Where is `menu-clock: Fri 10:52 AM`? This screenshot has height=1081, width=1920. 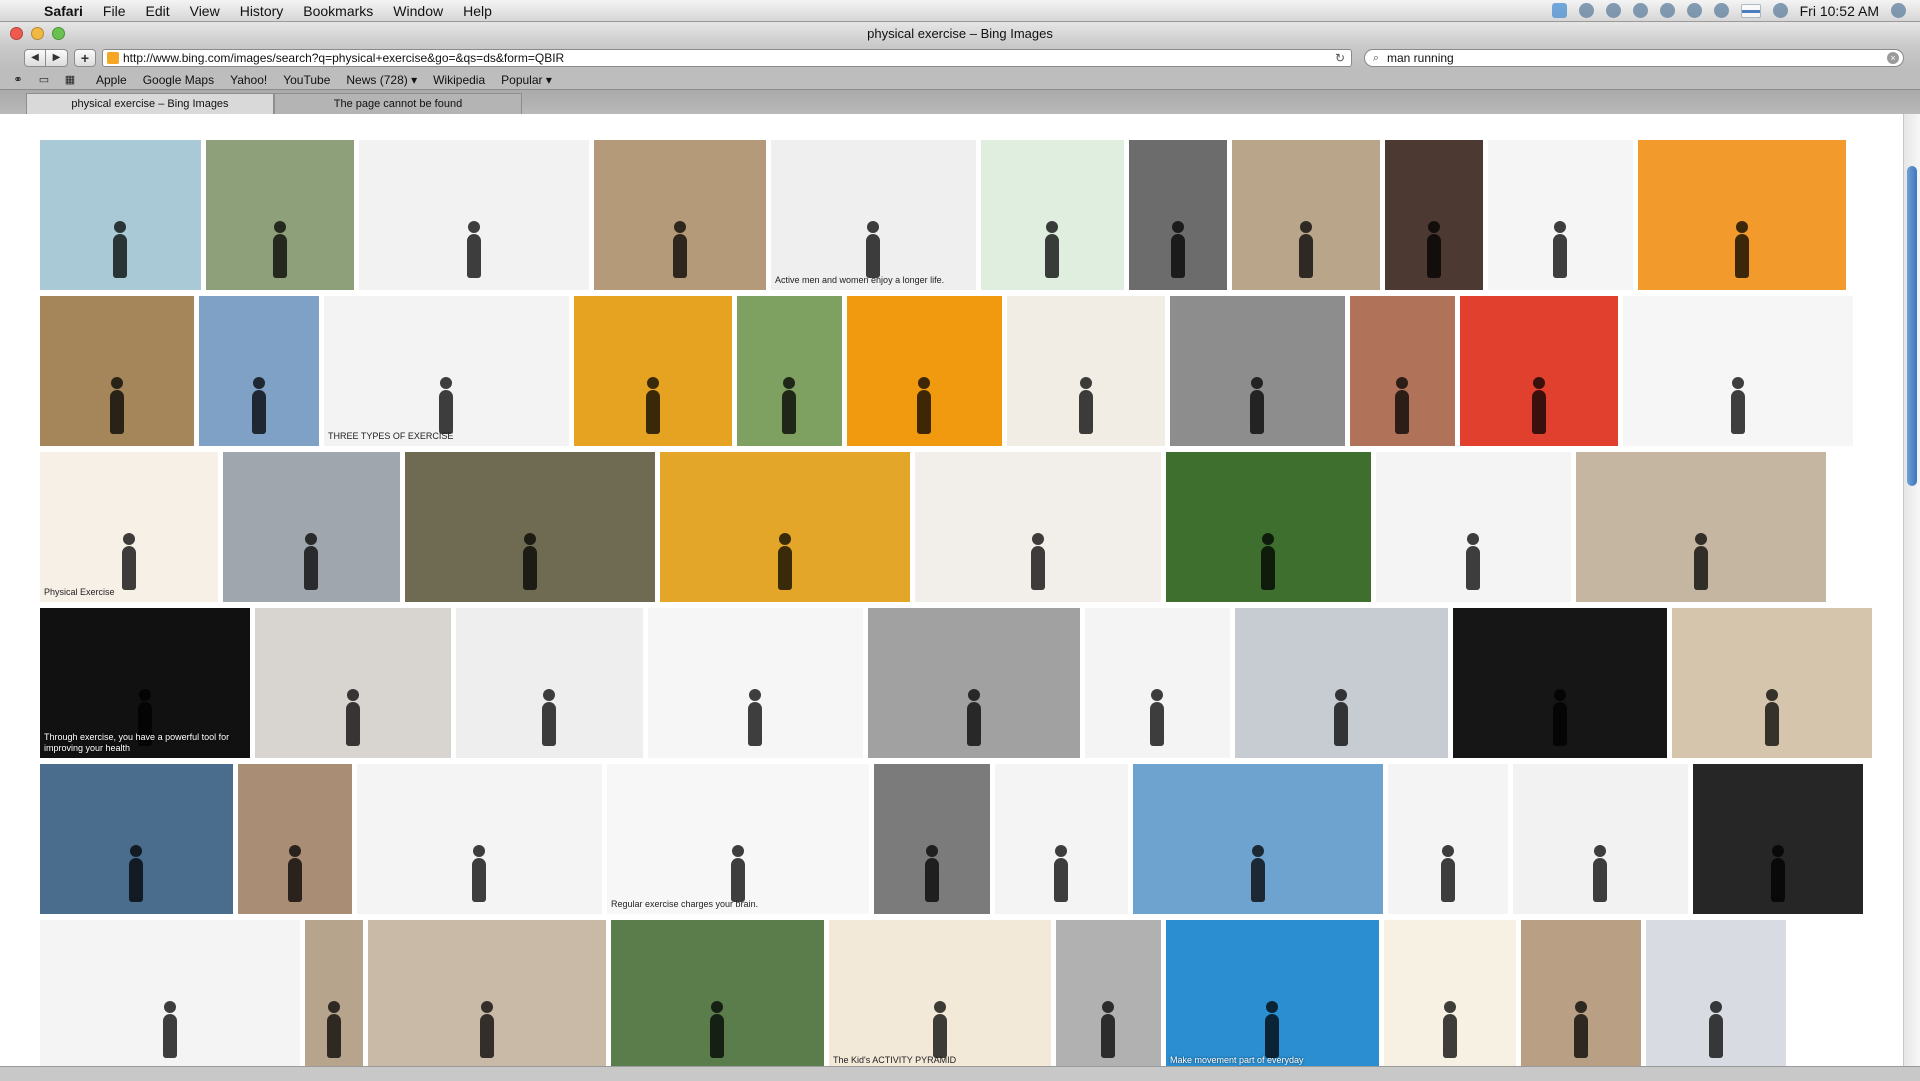
menu-clock: Fri 10:52 AM is located at coordinates (1839, 11).